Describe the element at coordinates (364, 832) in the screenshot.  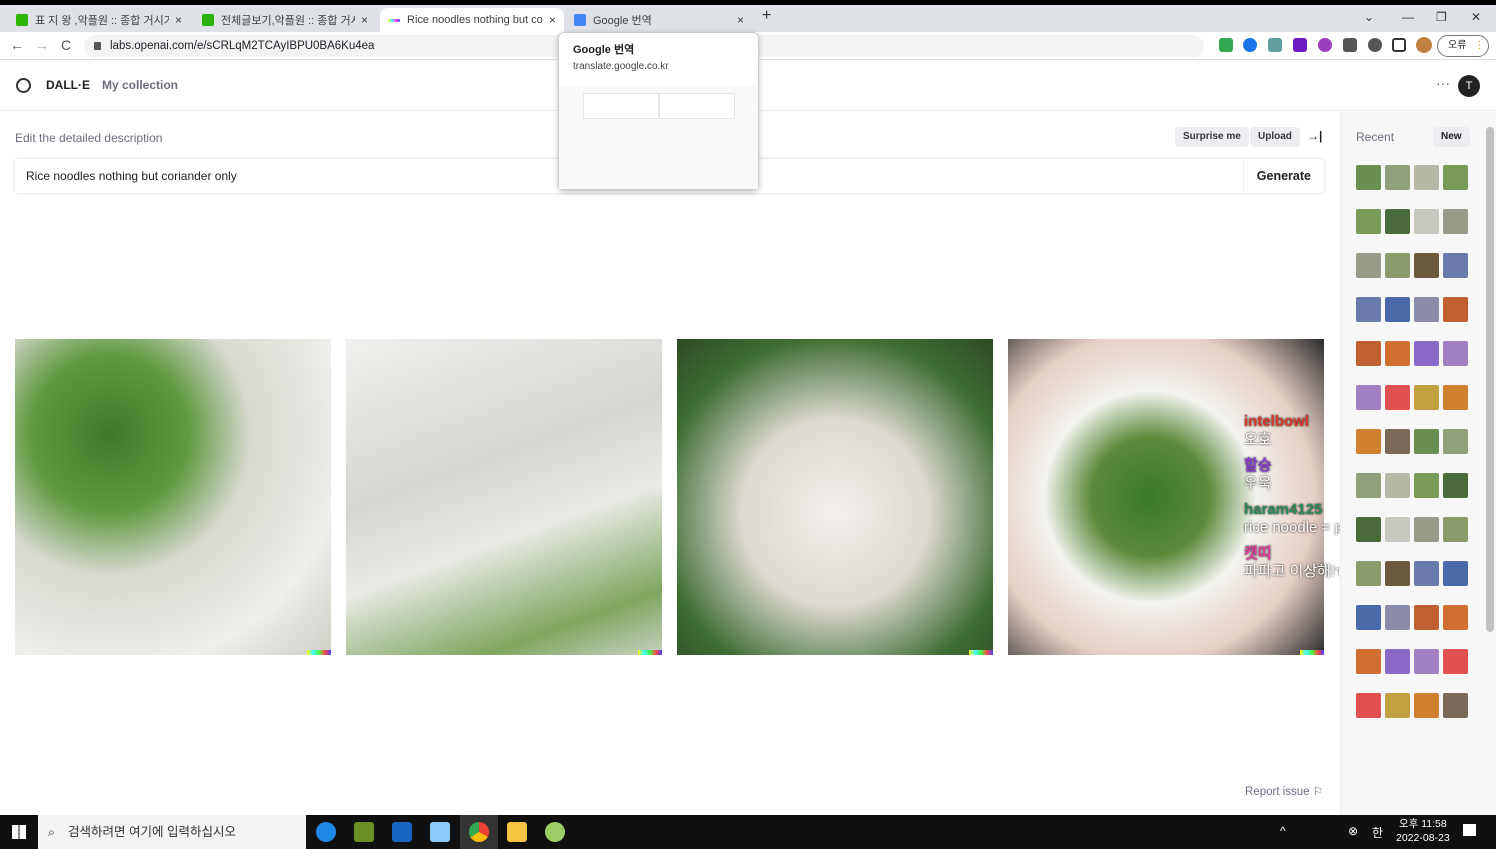
I see `minecraft-icon` at that location.